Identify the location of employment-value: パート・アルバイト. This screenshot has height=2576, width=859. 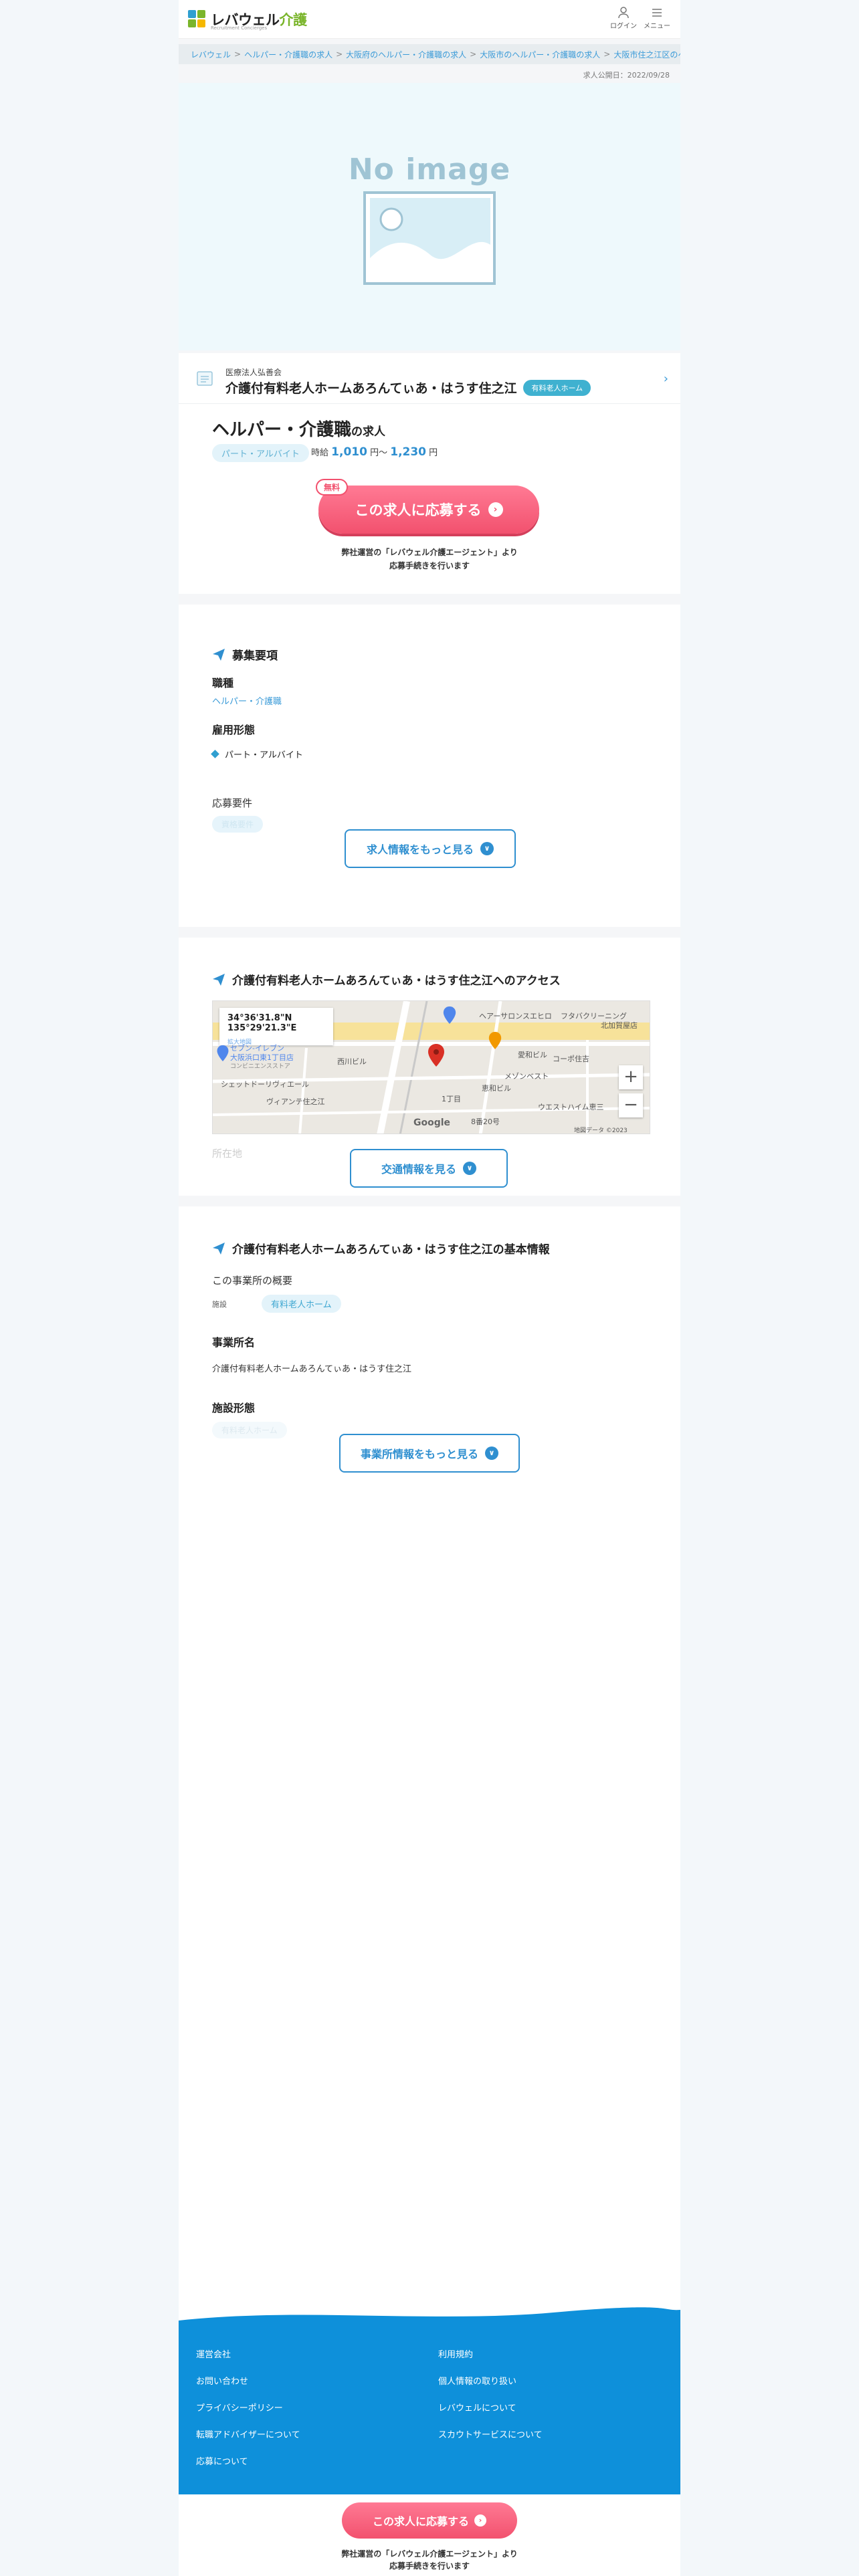
(257, 754).